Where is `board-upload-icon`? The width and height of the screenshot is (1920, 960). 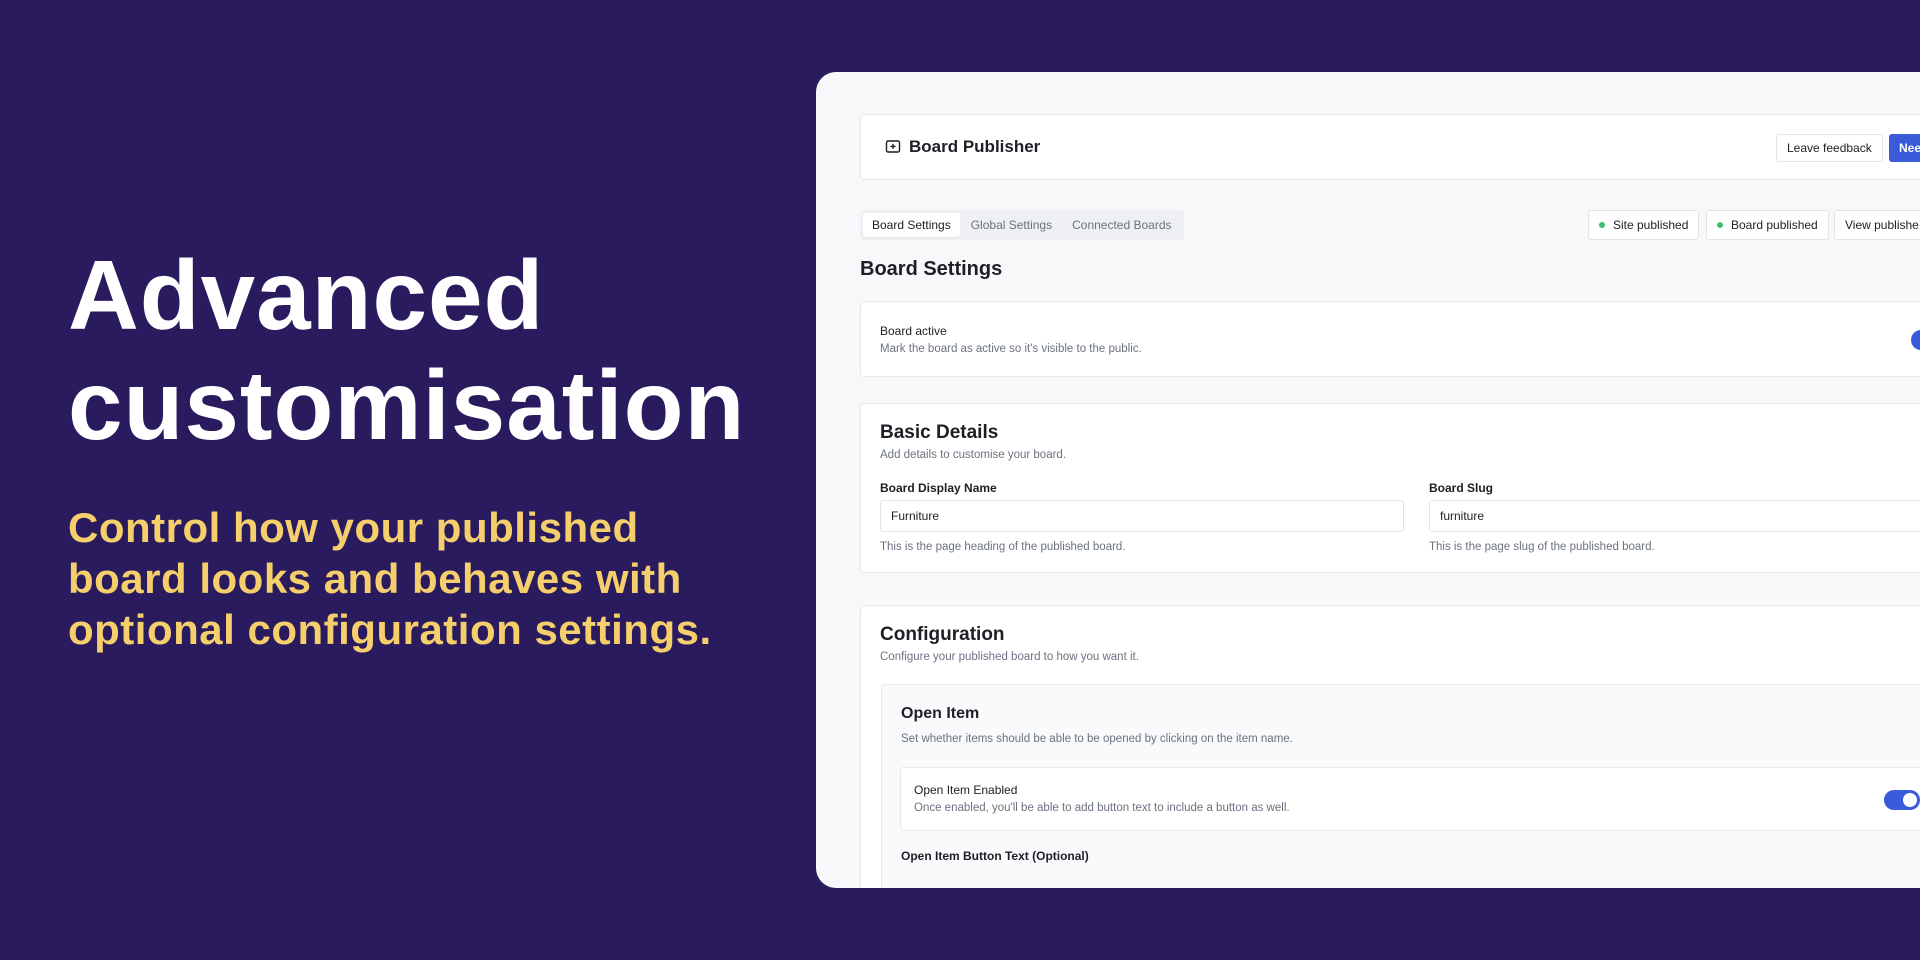
board-upload-icon is located at coordinates (893, 147).